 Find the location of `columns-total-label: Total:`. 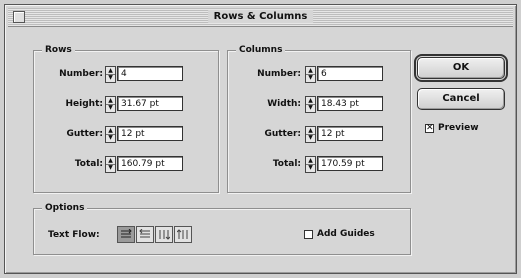

columns-total-label: Total: is located at coordinates (286, 164).